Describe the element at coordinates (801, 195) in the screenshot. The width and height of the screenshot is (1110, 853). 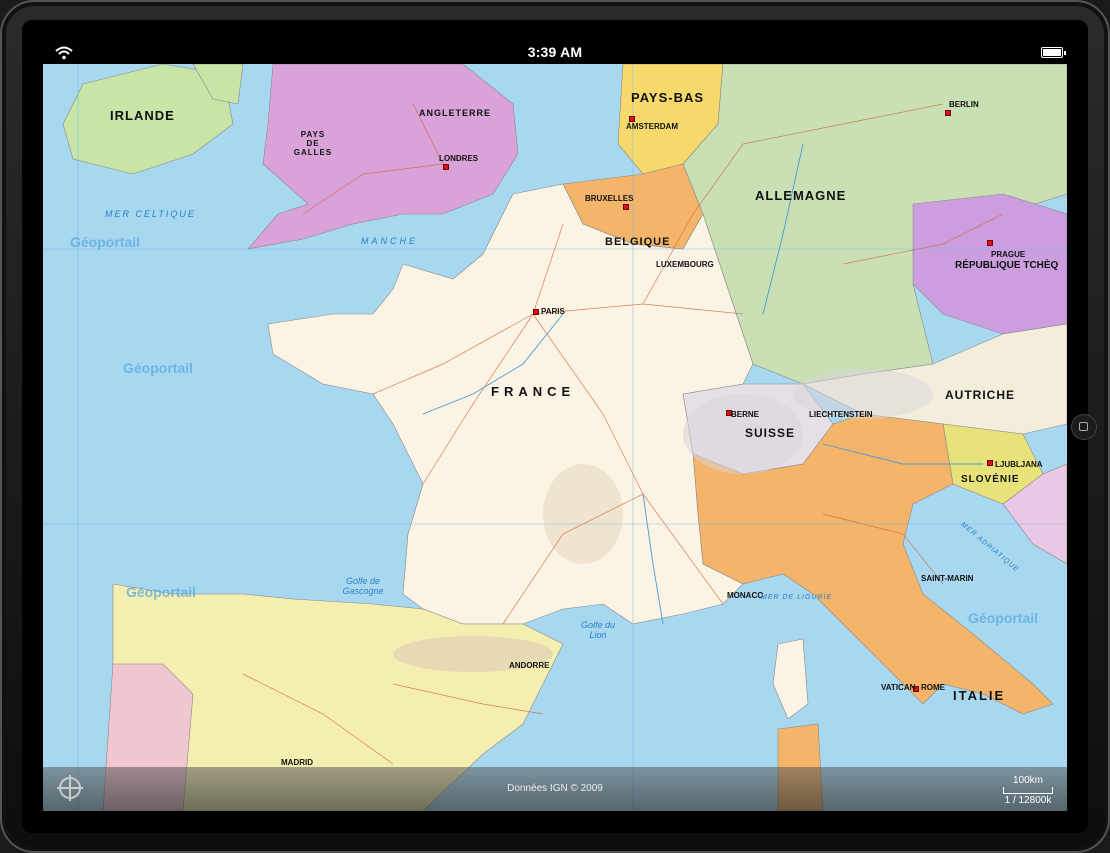
I see `country-label-allemagne: ALLEMAGNE` at that location.